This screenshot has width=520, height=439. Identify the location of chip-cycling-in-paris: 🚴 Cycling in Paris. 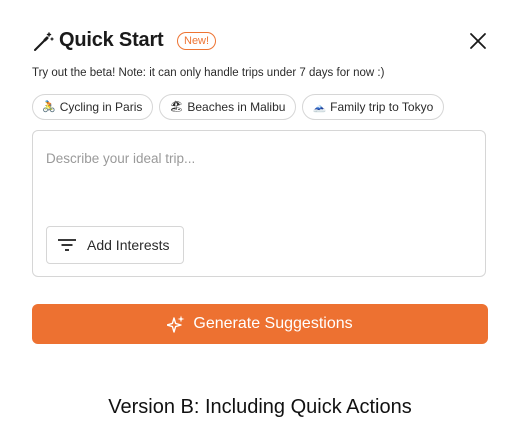
(93, 107).